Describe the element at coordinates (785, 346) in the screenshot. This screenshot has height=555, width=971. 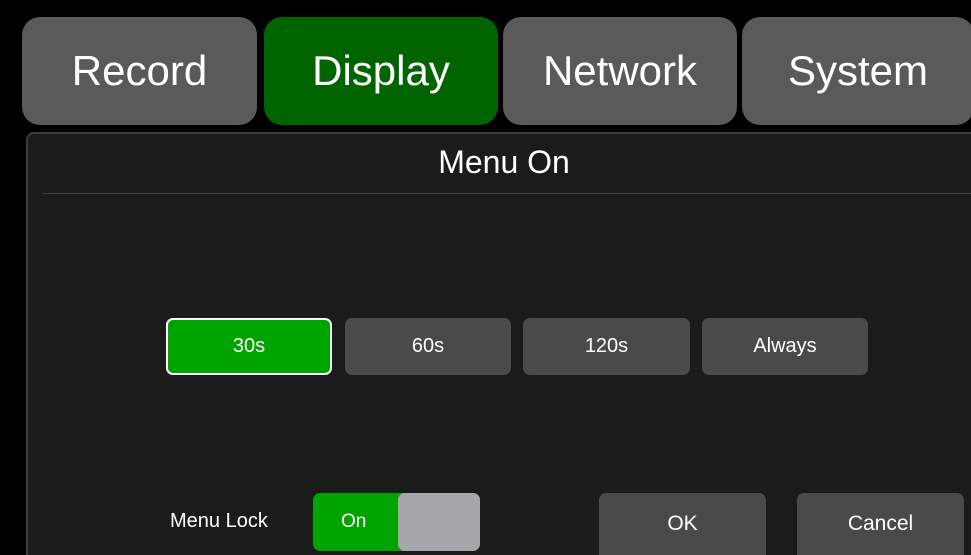
I see `option-always-button: Always` at that location.